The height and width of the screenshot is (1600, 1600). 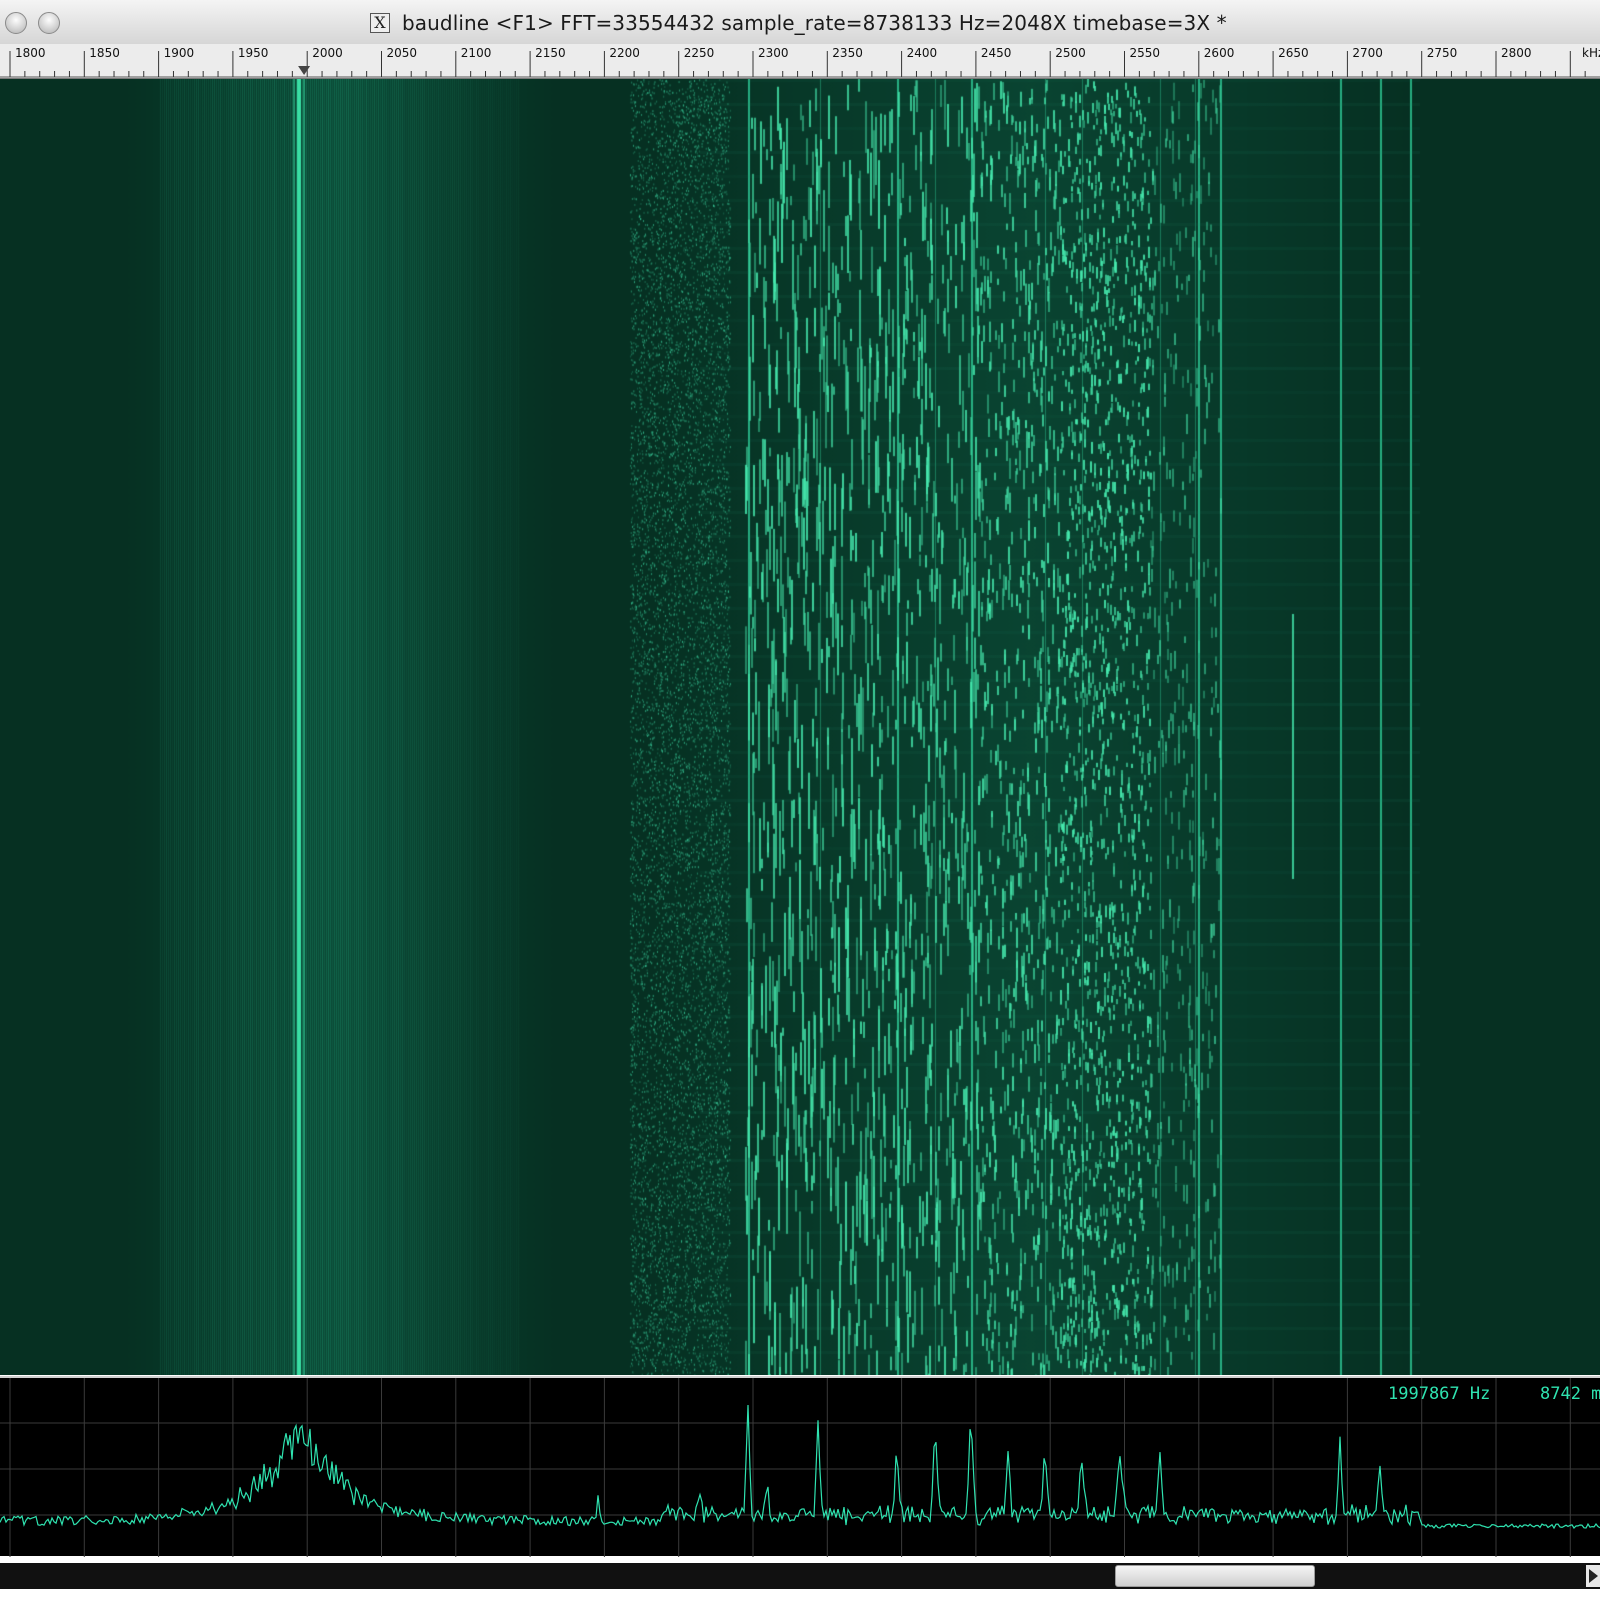 What do you see at coordinates (1145, 53) in the screenshot?
I see `ruler-tick-label: 2550` at bounding box center [1145, 53].